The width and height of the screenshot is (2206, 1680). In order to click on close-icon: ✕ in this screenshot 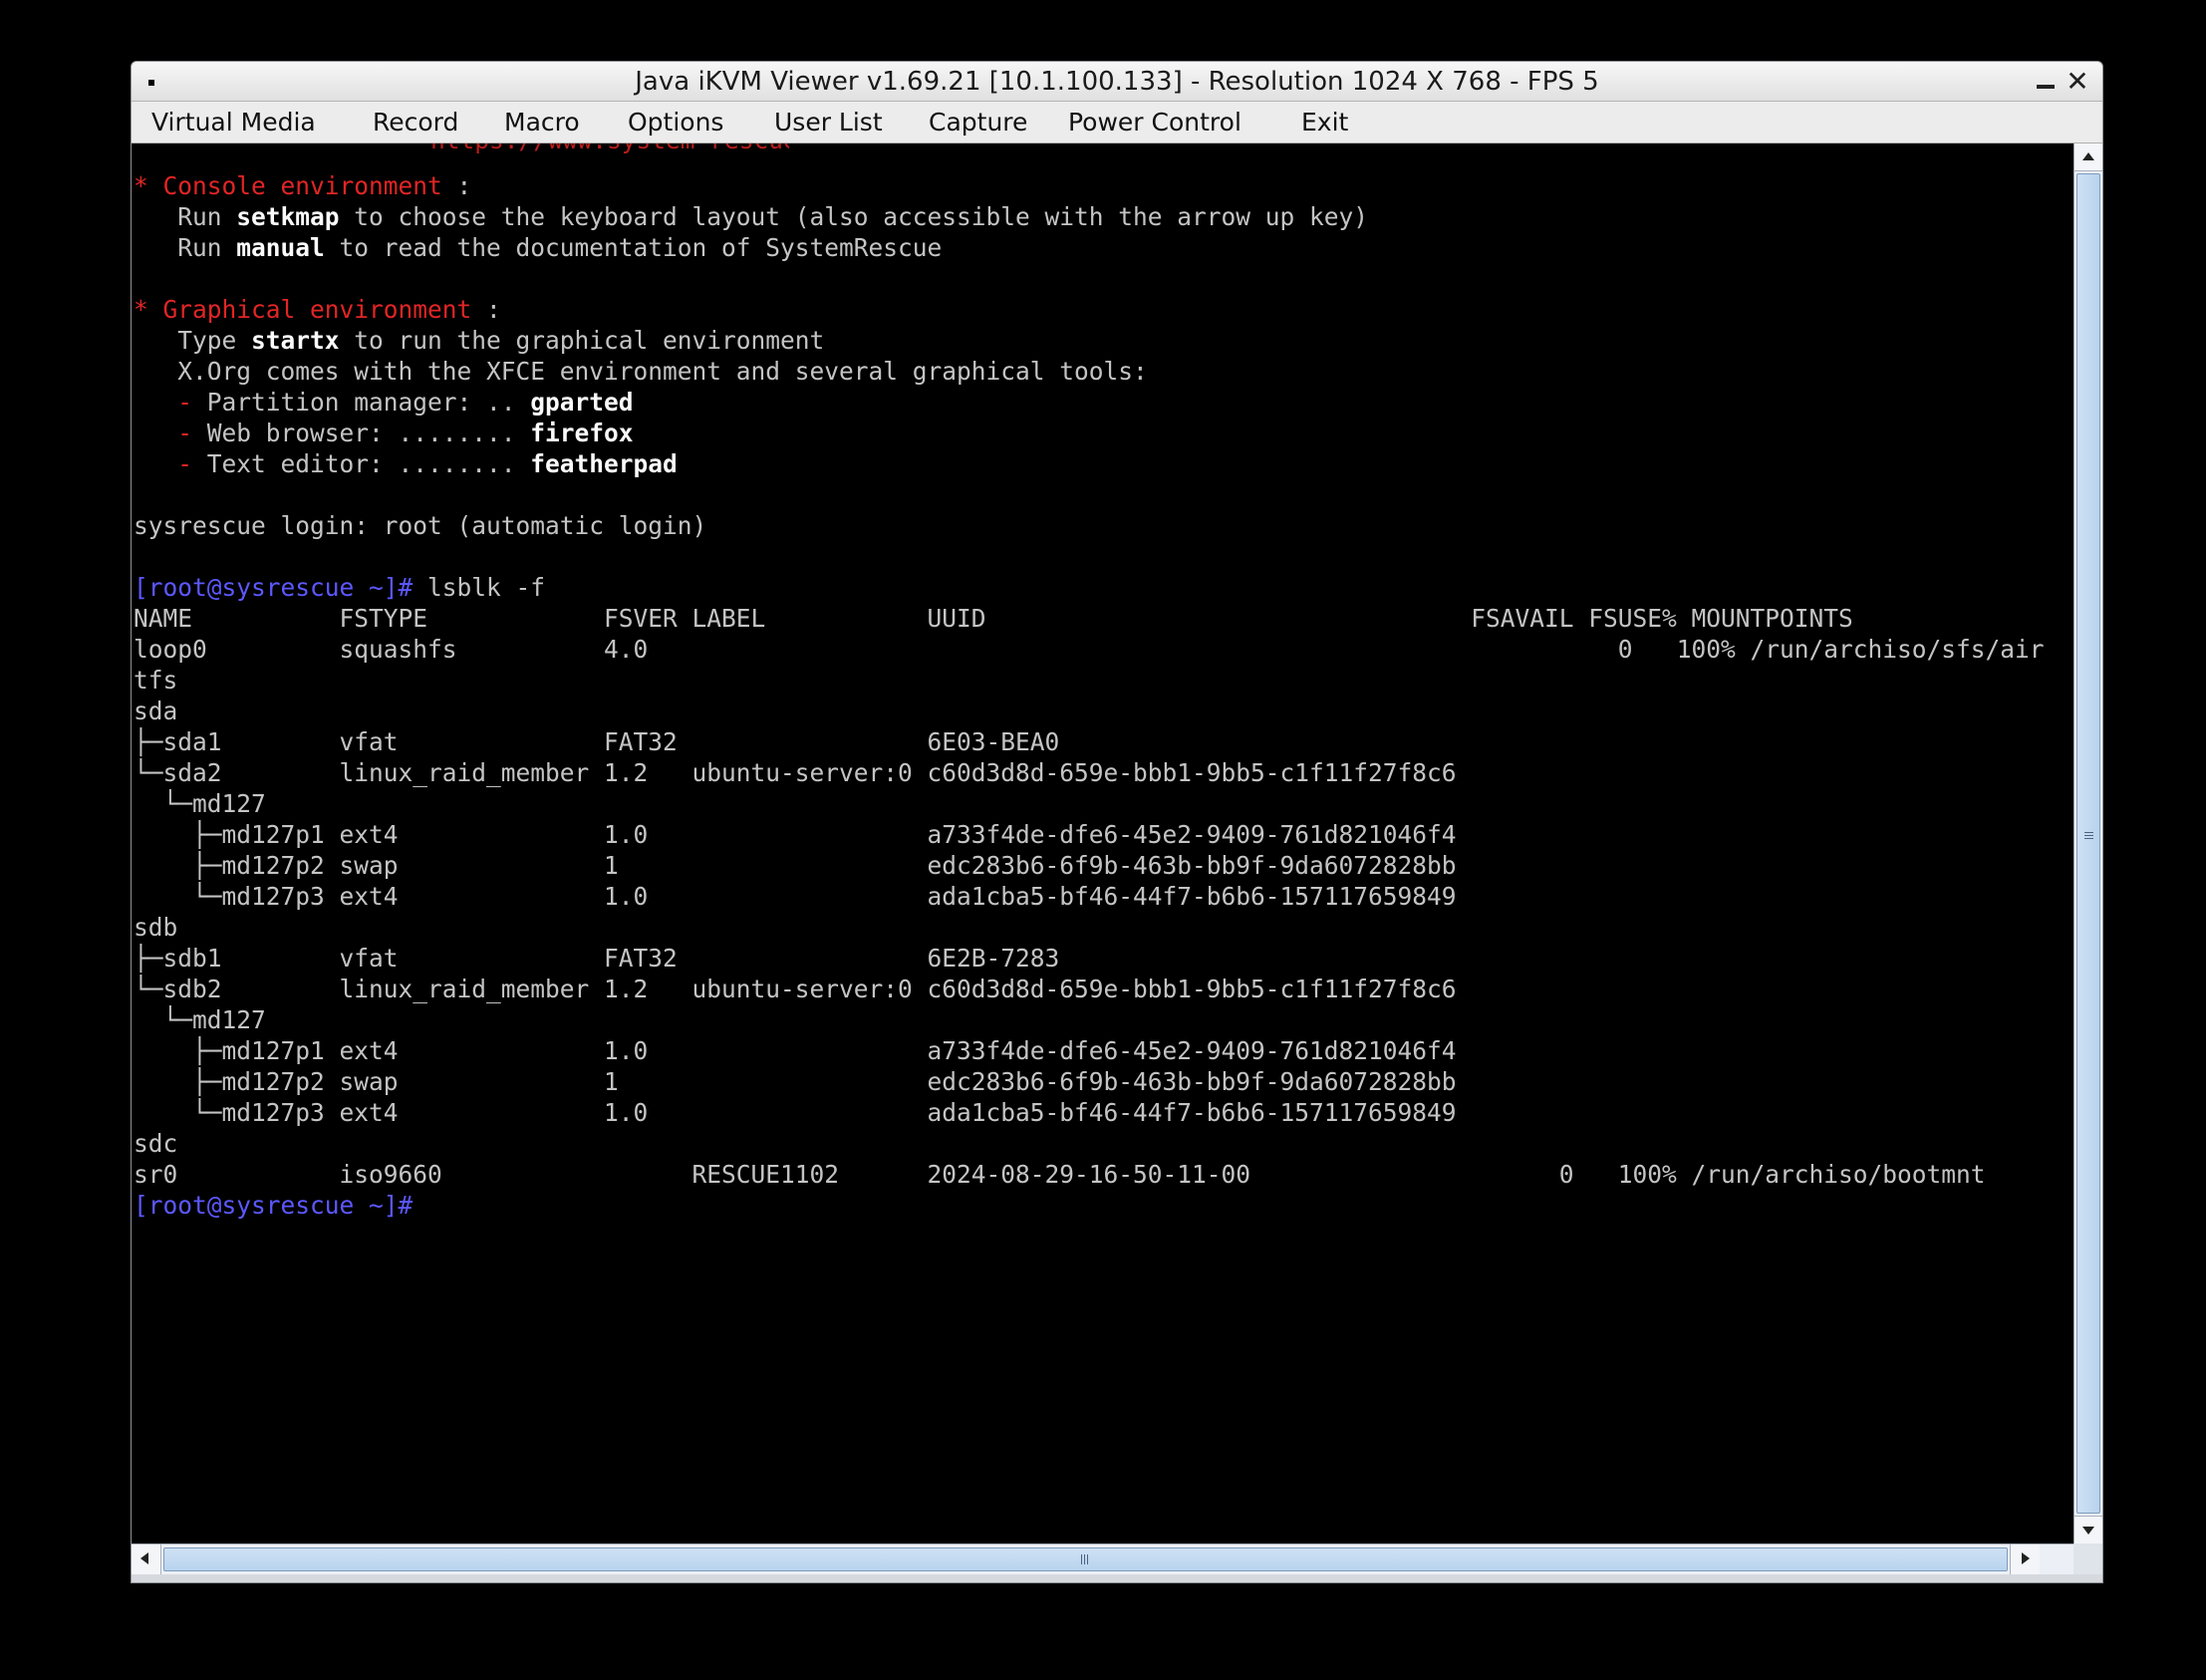, I will do `click(2077, 82)`.